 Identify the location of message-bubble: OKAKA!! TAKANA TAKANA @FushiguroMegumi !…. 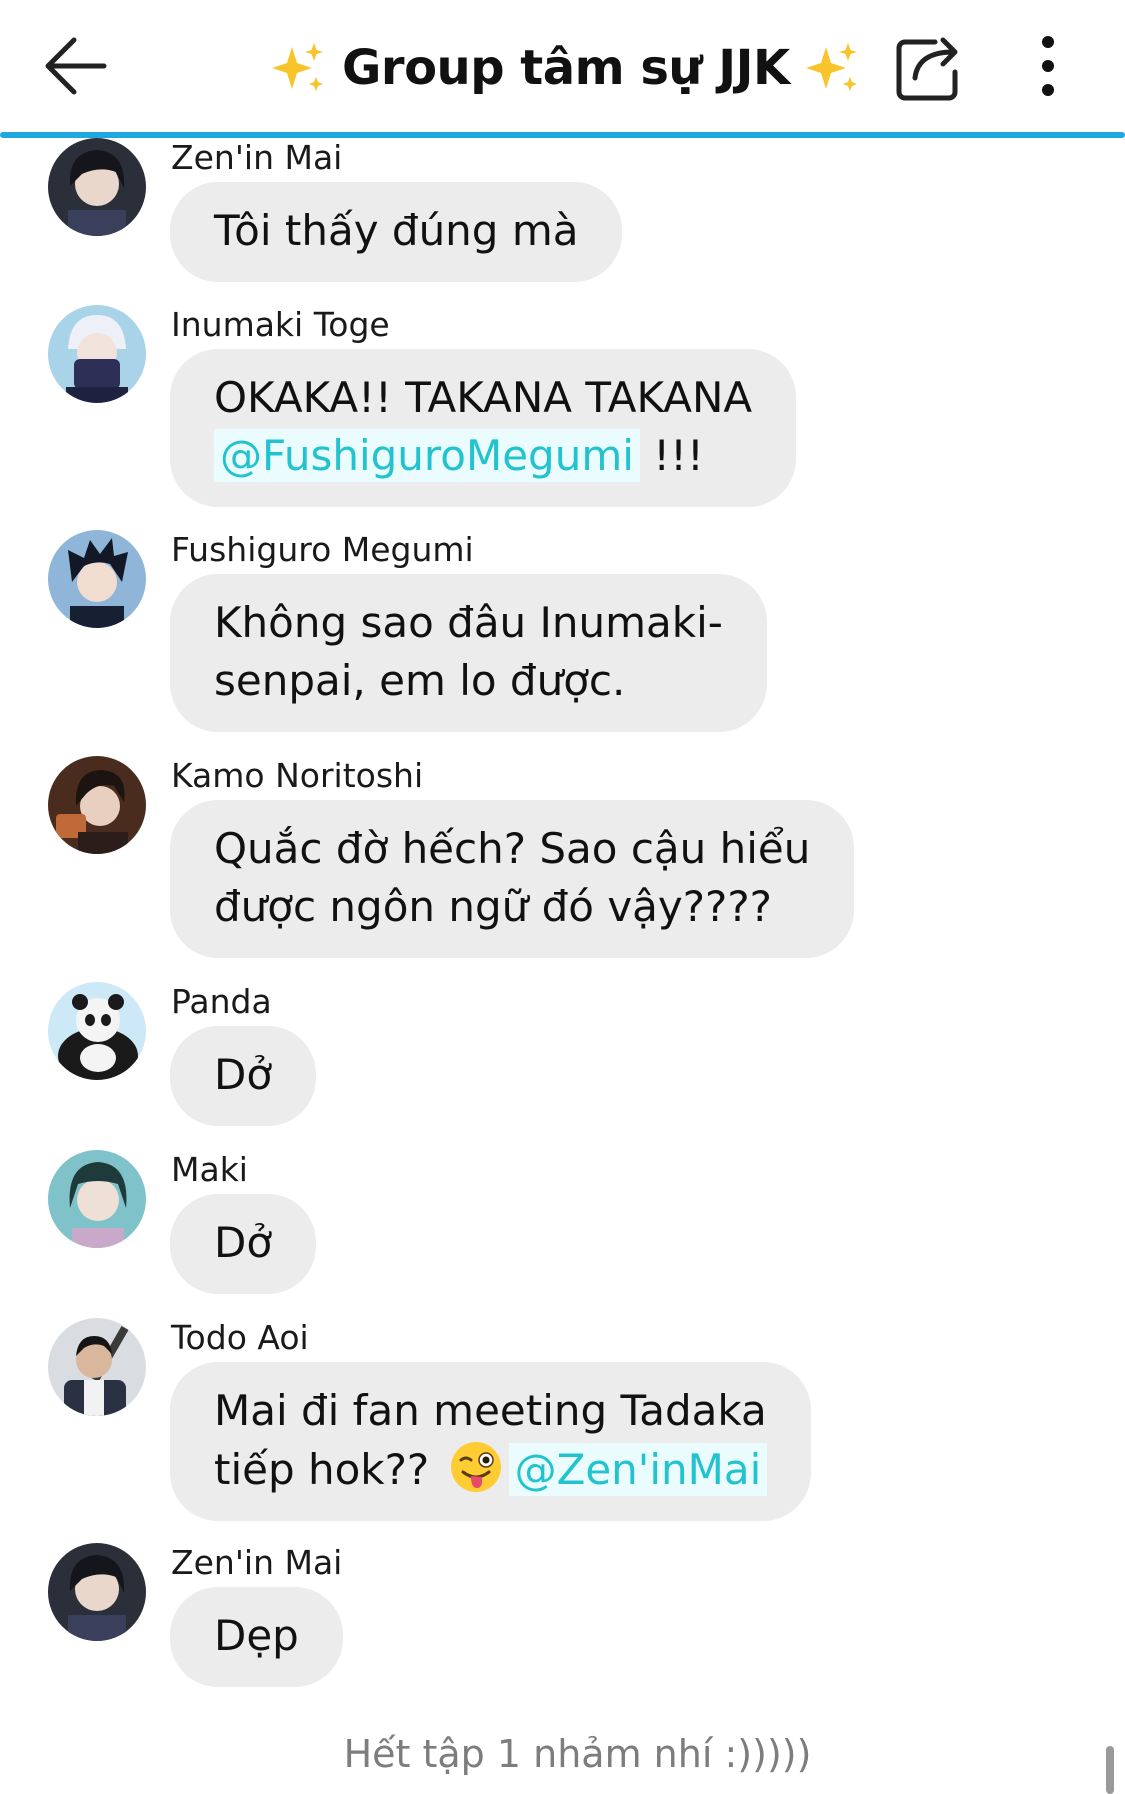
(483, 428).